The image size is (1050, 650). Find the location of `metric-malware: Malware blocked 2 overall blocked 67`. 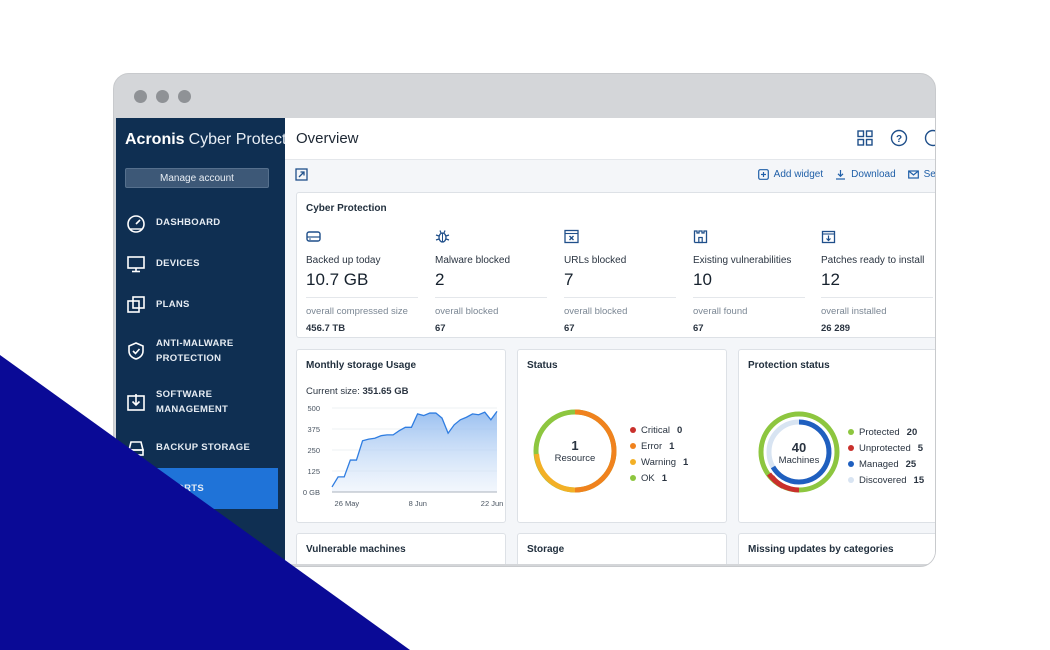

metric-malware: Malware blocked 2 overall blocked 67 is located at coordinates (491, 281).